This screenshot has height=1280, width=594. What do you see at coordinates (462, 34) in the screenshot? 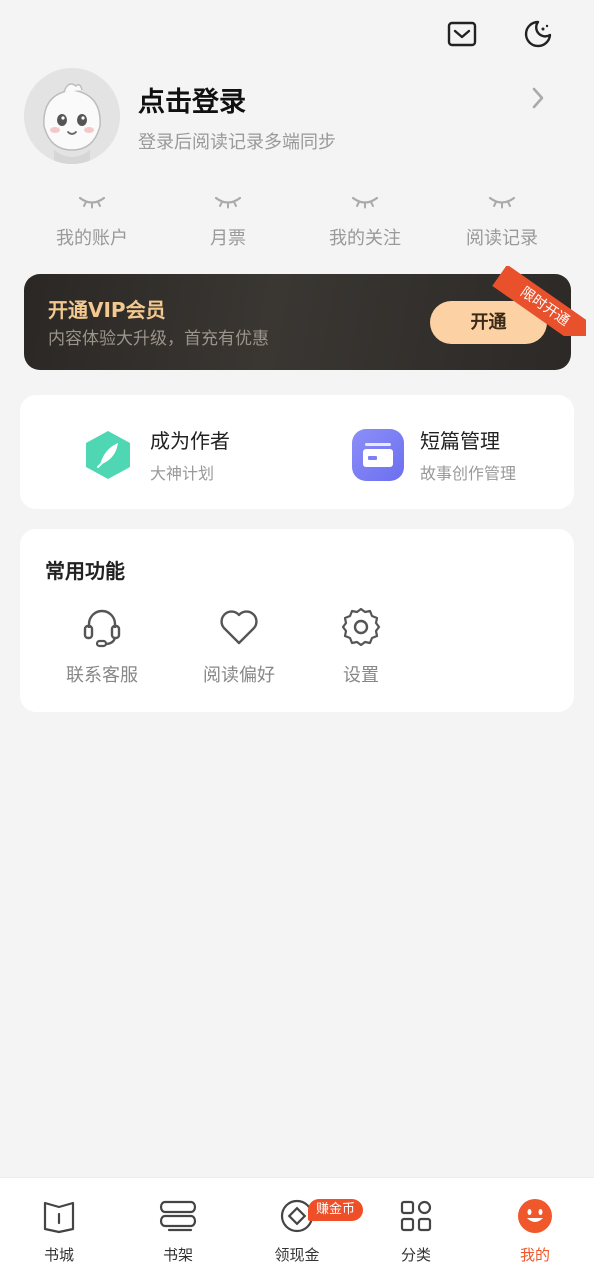
I see `mail-icon` at bounding box center [462, 34].